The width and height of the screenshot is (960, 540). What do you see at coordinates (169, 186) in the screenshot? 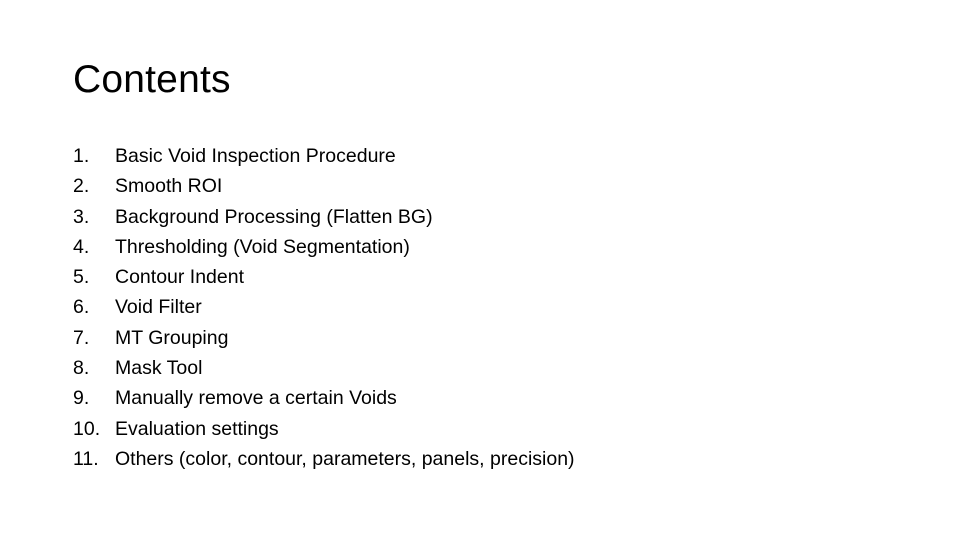
I see `item-label: Smooth ROI` at bounding box center [169, 186].